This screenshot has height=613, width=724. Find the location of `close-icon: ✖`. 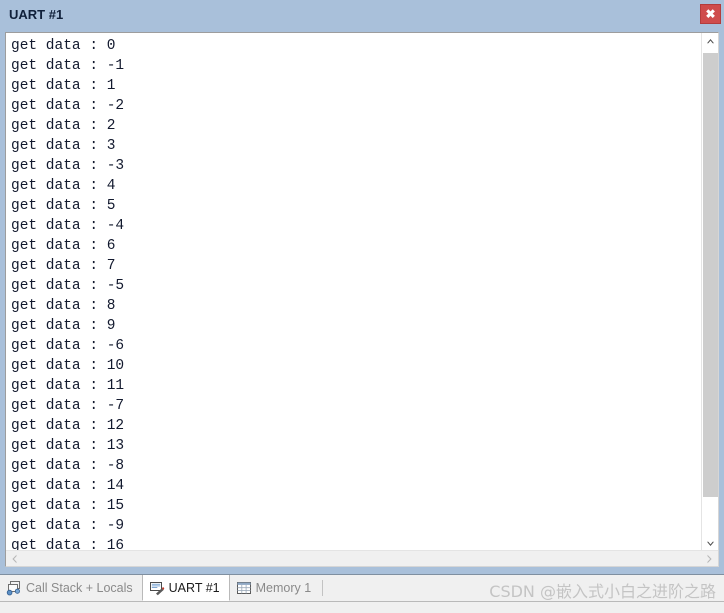

close-icon: ✖ is located at coordinates (710, 14).